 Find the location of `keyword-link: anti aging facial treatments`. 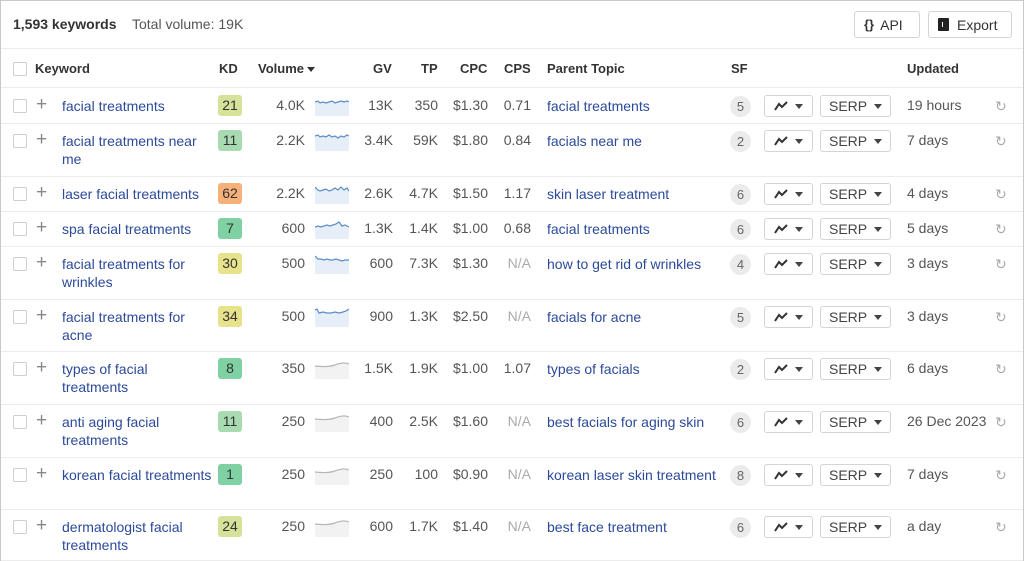

keyword-link: anti aging facial treatments is located at coordinates (137, 431).